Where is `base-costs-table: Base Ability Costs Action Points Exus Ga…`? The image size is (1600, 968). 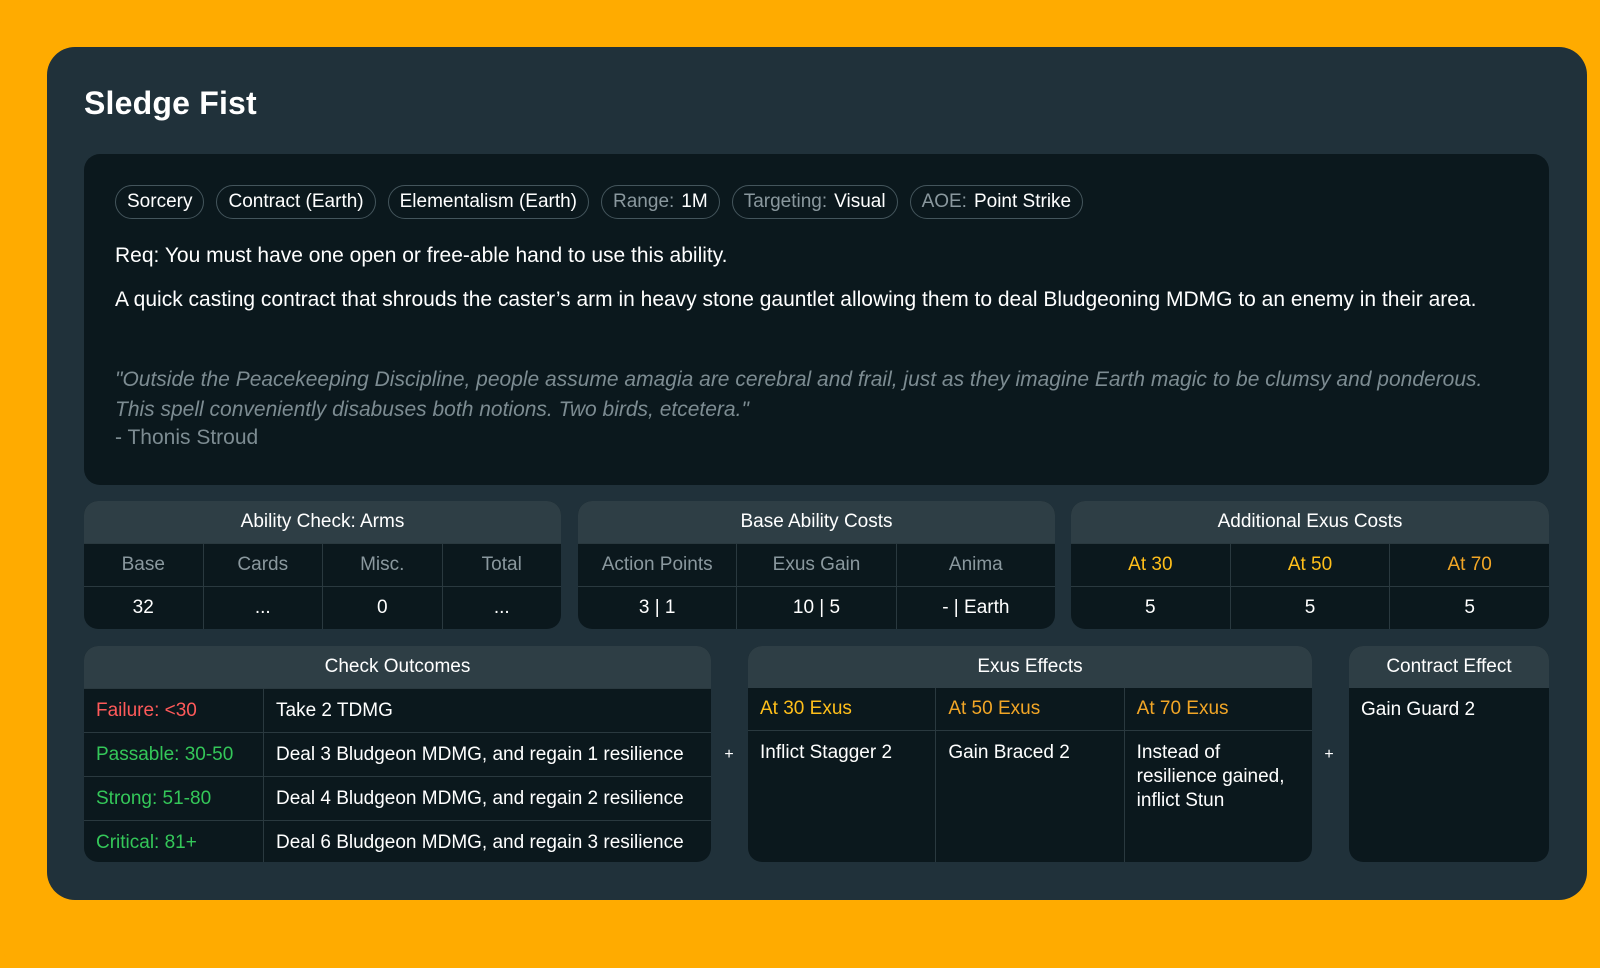 base-costs-table: Base Ability Costs Action Points Exus Ga… is located at coordinates (816, 565).